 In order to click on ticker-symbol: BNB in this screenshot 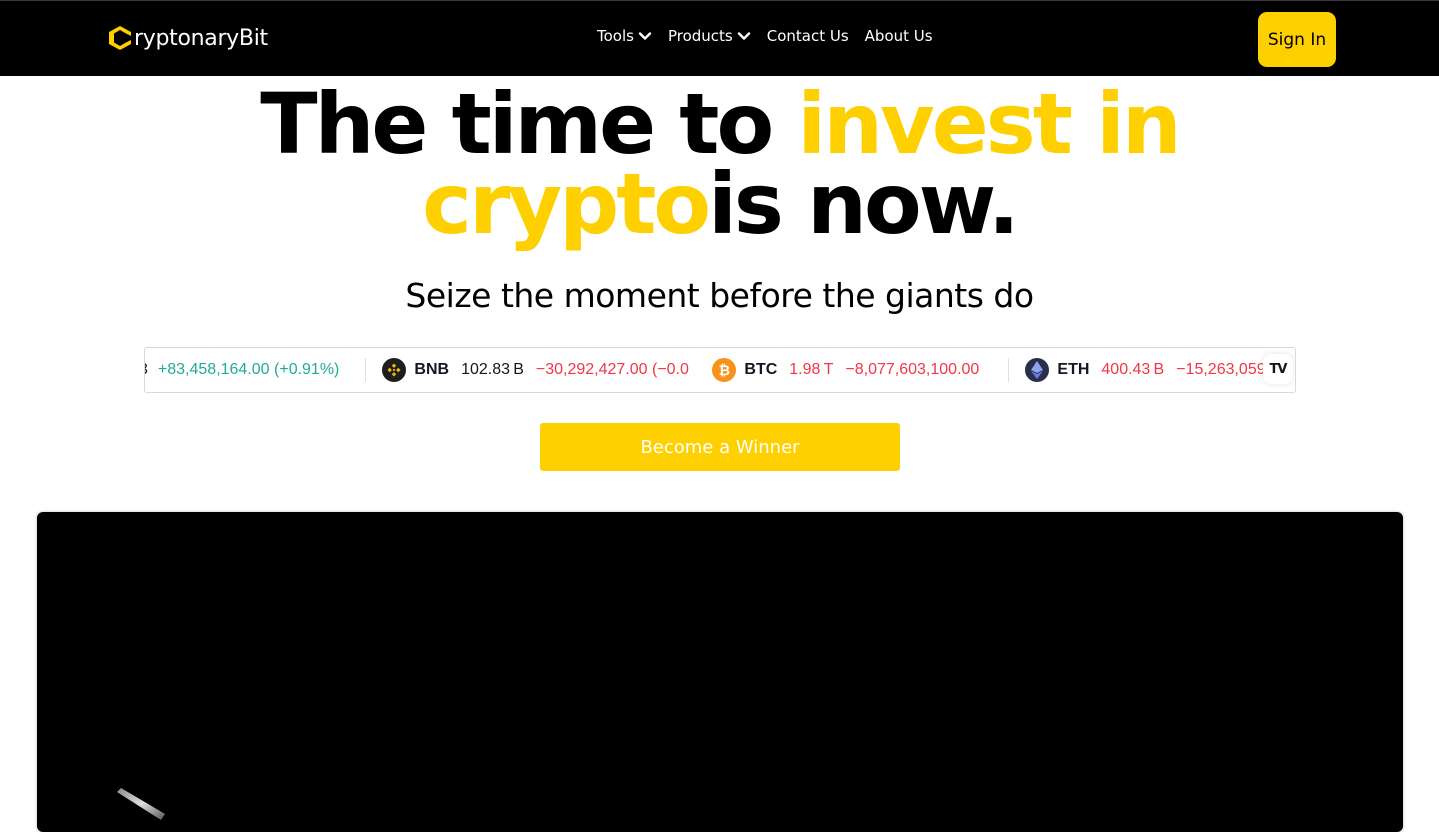, I will do `click(432, 369)`.